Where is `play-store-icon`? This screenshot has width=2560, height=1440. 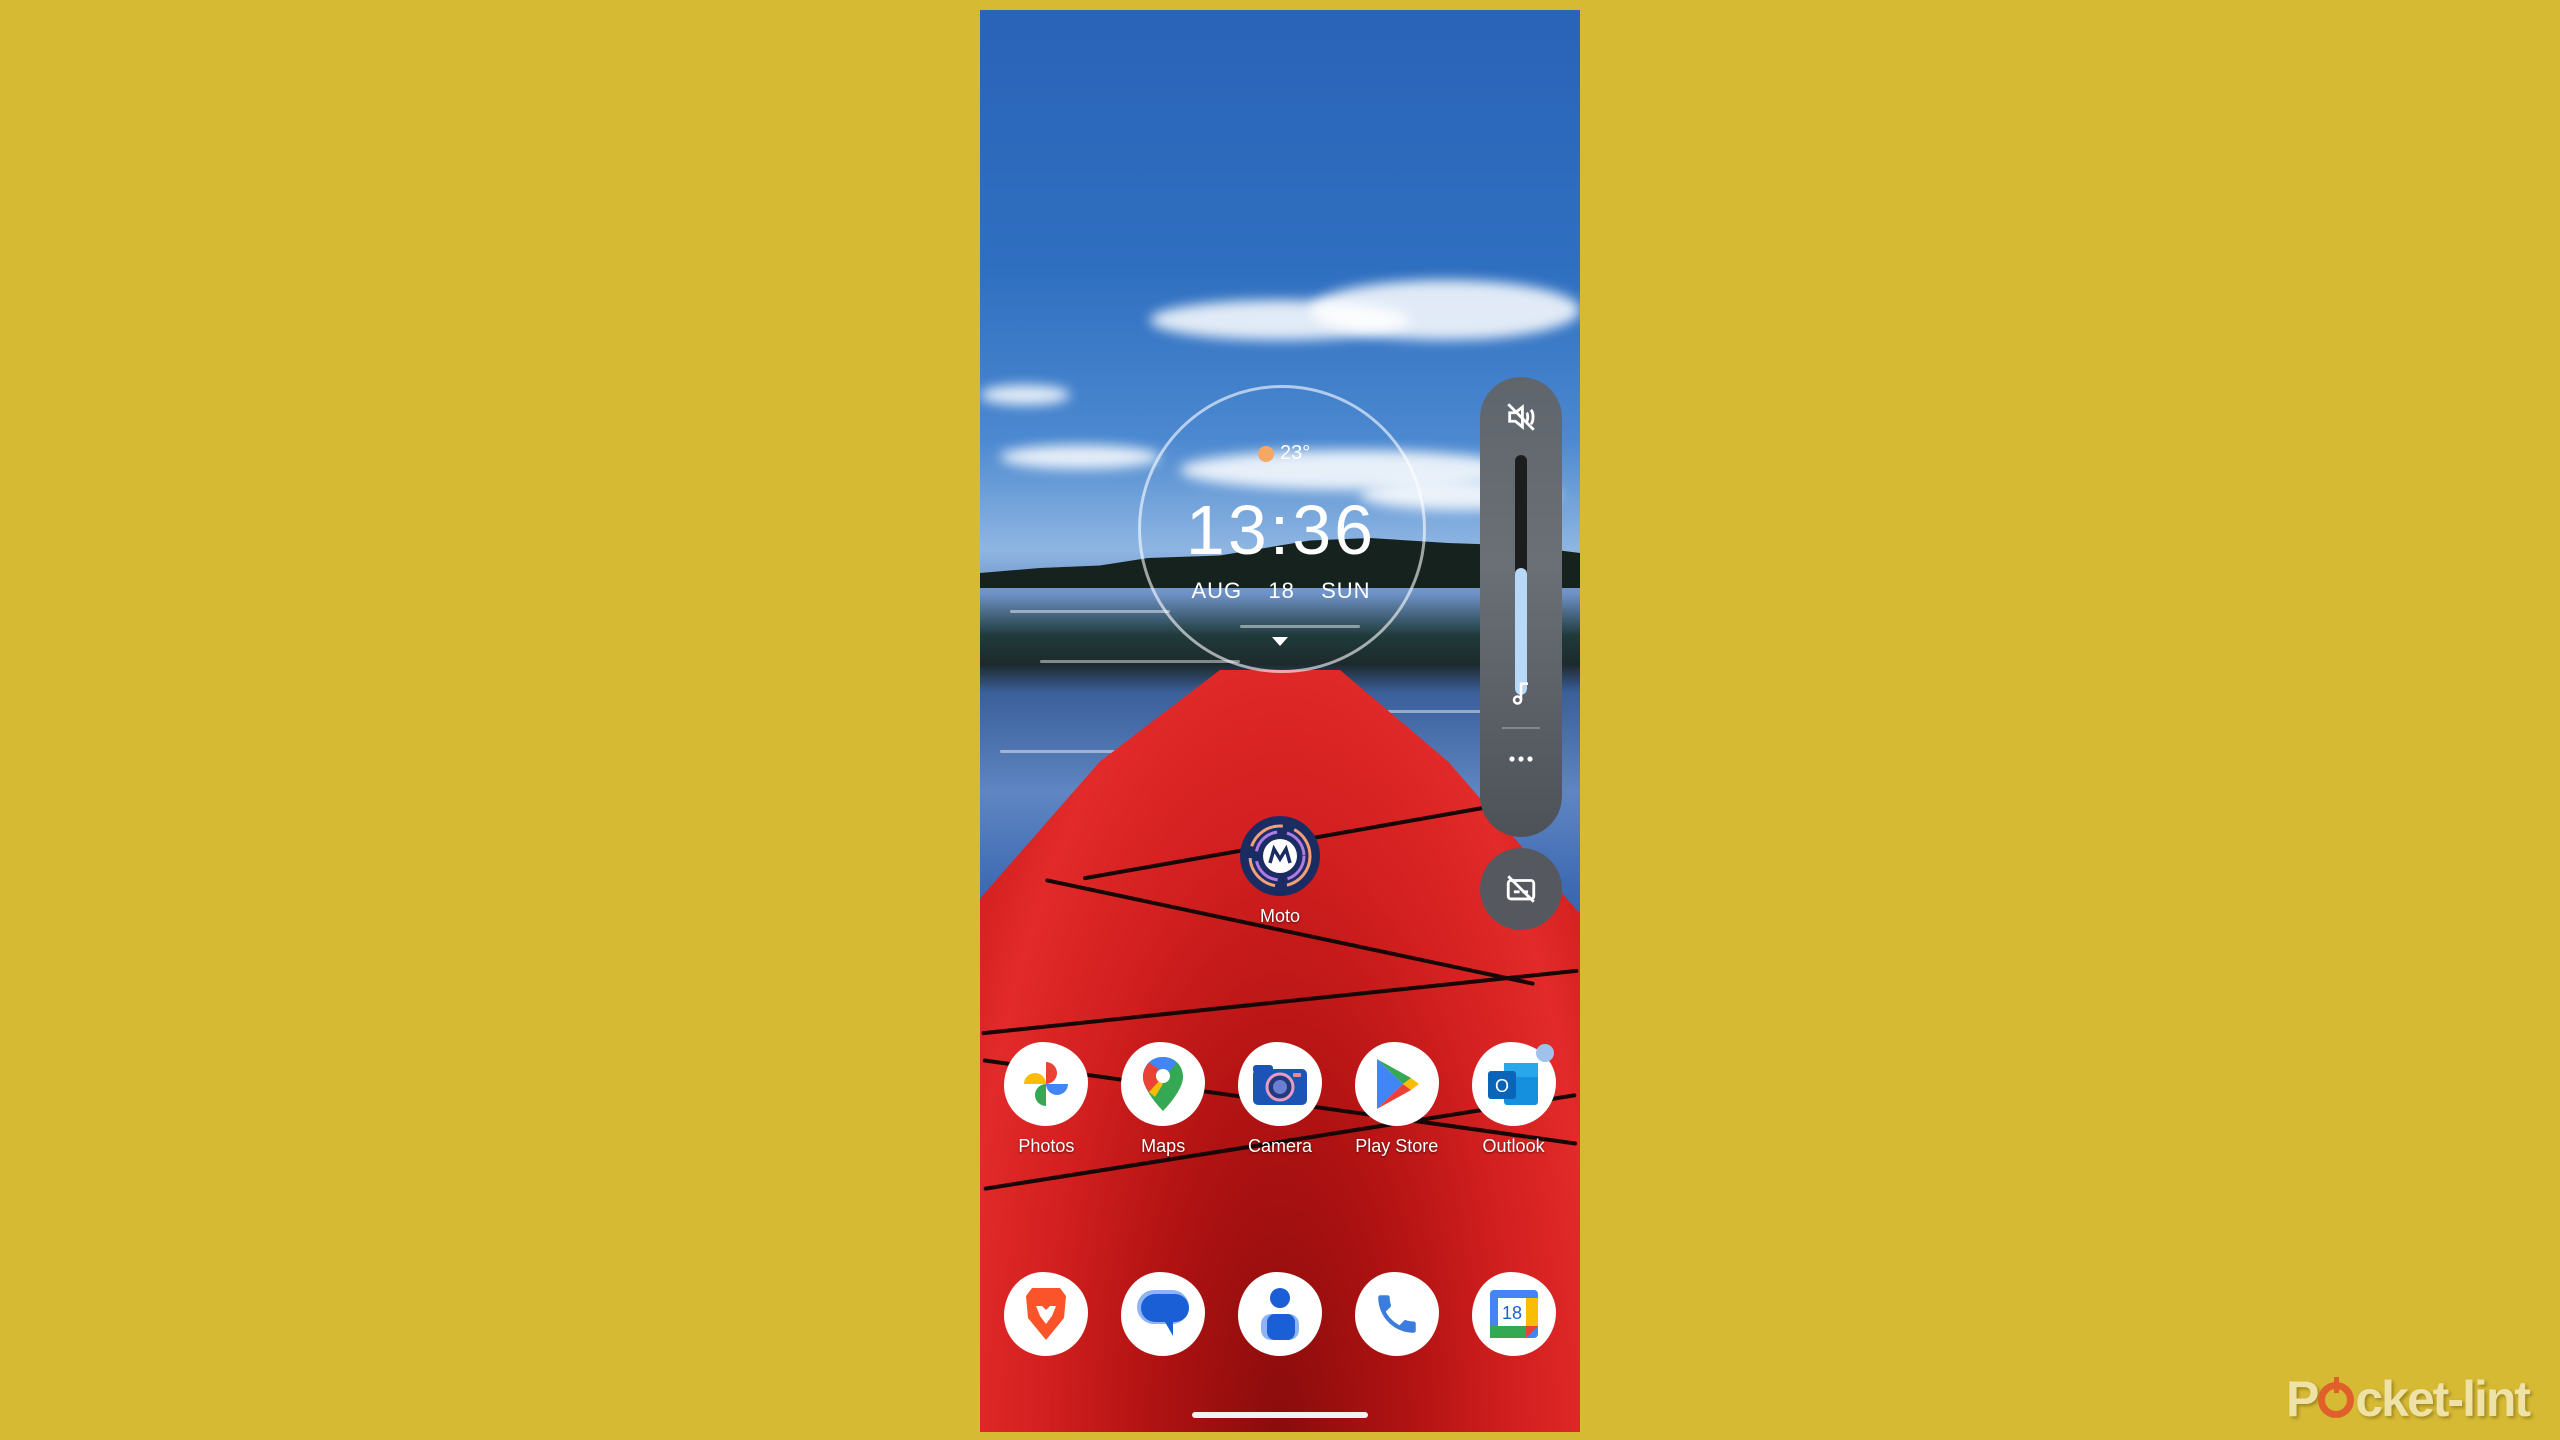 play-store-icon is located at coordinates (1396, 1084).